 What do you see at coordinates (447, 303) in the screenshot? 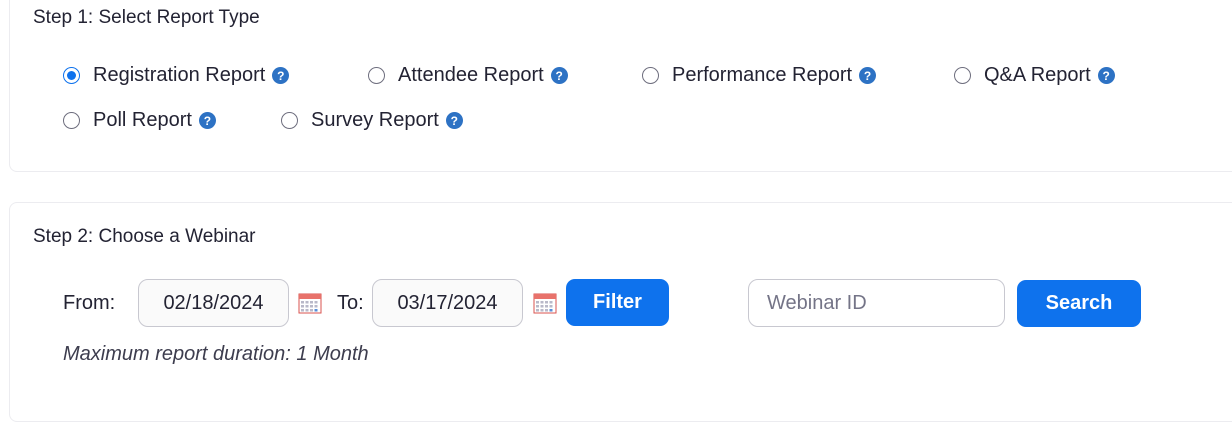
I see `to-date-input: 03/17/2024` at bounding box center [447, 303].